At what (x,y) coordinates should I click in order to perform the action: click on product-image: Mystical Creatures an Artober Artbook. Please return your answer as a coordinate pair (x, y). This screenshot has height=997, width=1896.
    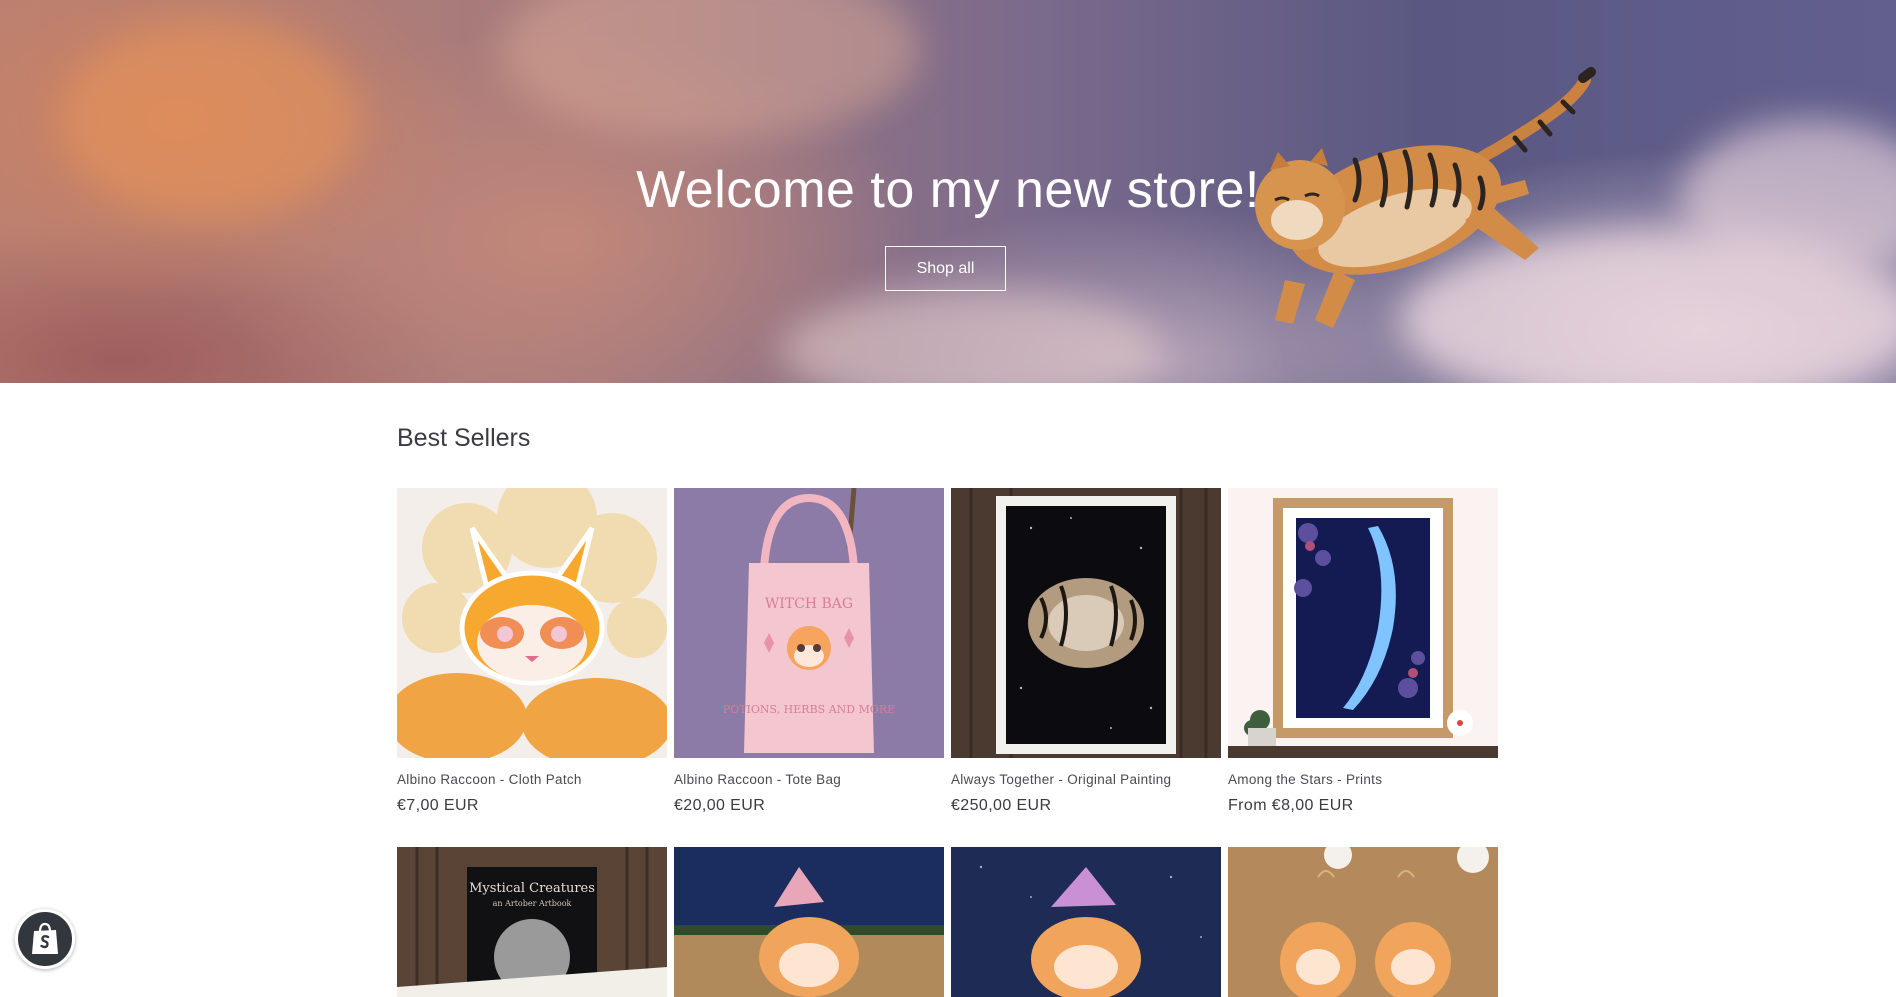
    Looking at the image, I should click on (532, 922).